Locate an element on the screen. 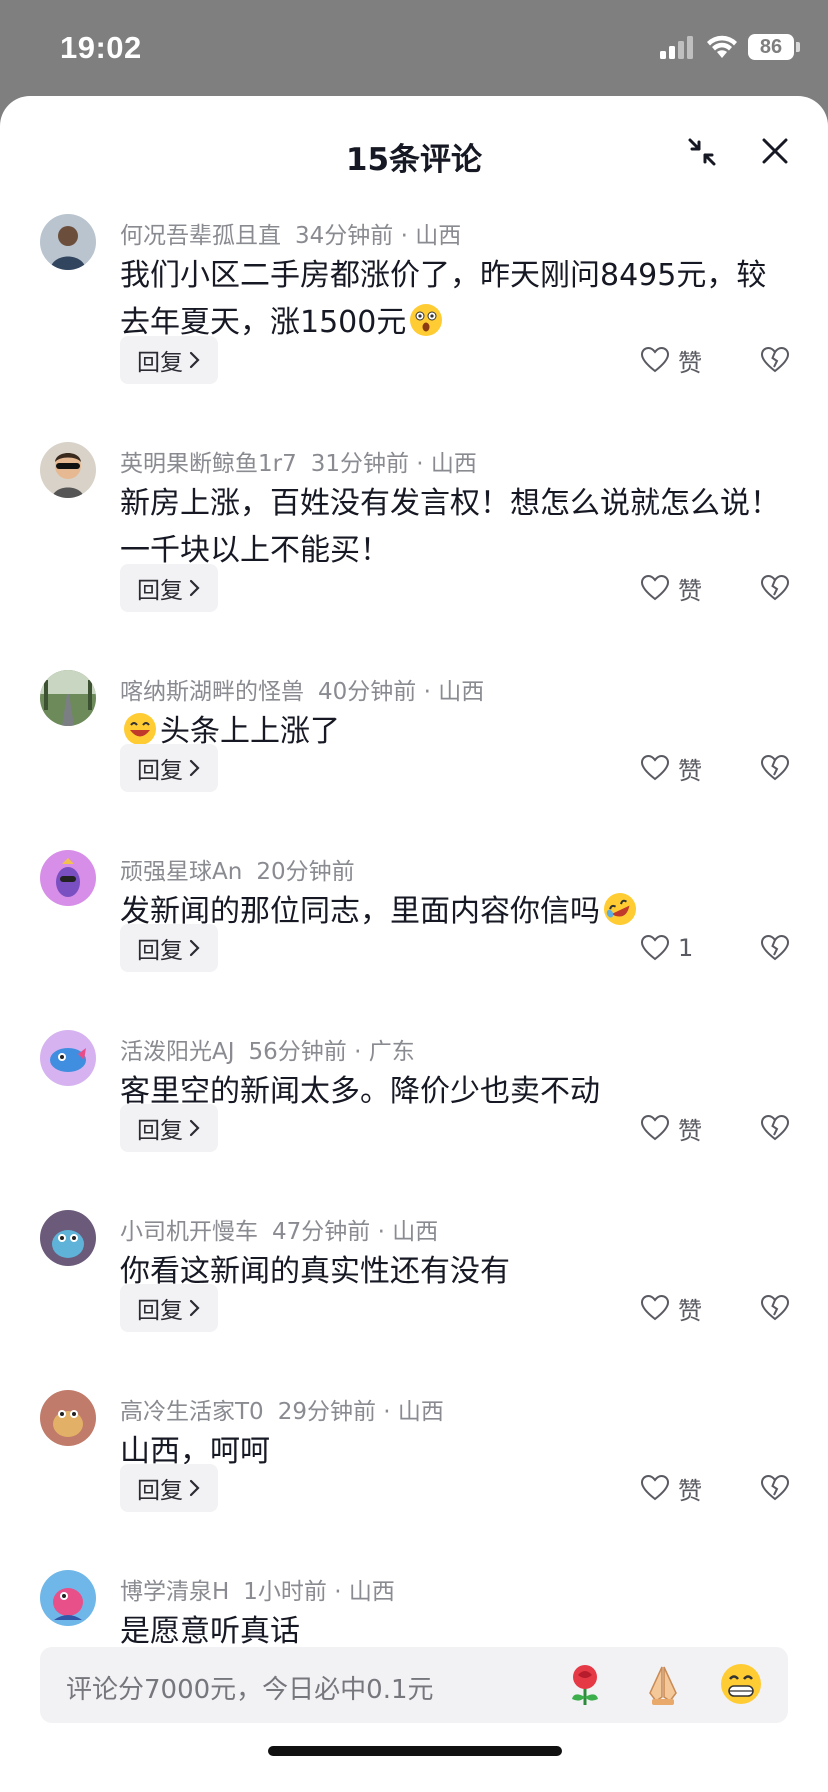  comment-input-placeholder: 评论分7000元，今日必中0.1元 is located at coordinates (250, 1690).